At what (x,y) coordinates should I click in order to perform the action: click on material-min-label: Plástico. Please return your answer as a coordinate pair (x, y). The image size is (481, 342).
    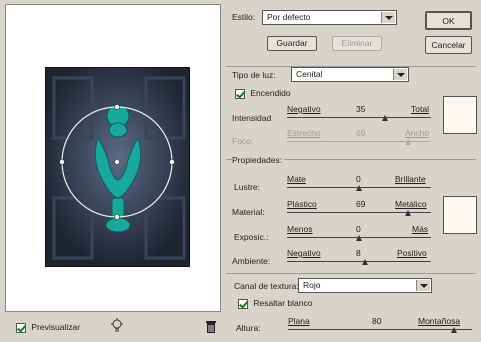
    Looking at the image, I should click on (302, 204).